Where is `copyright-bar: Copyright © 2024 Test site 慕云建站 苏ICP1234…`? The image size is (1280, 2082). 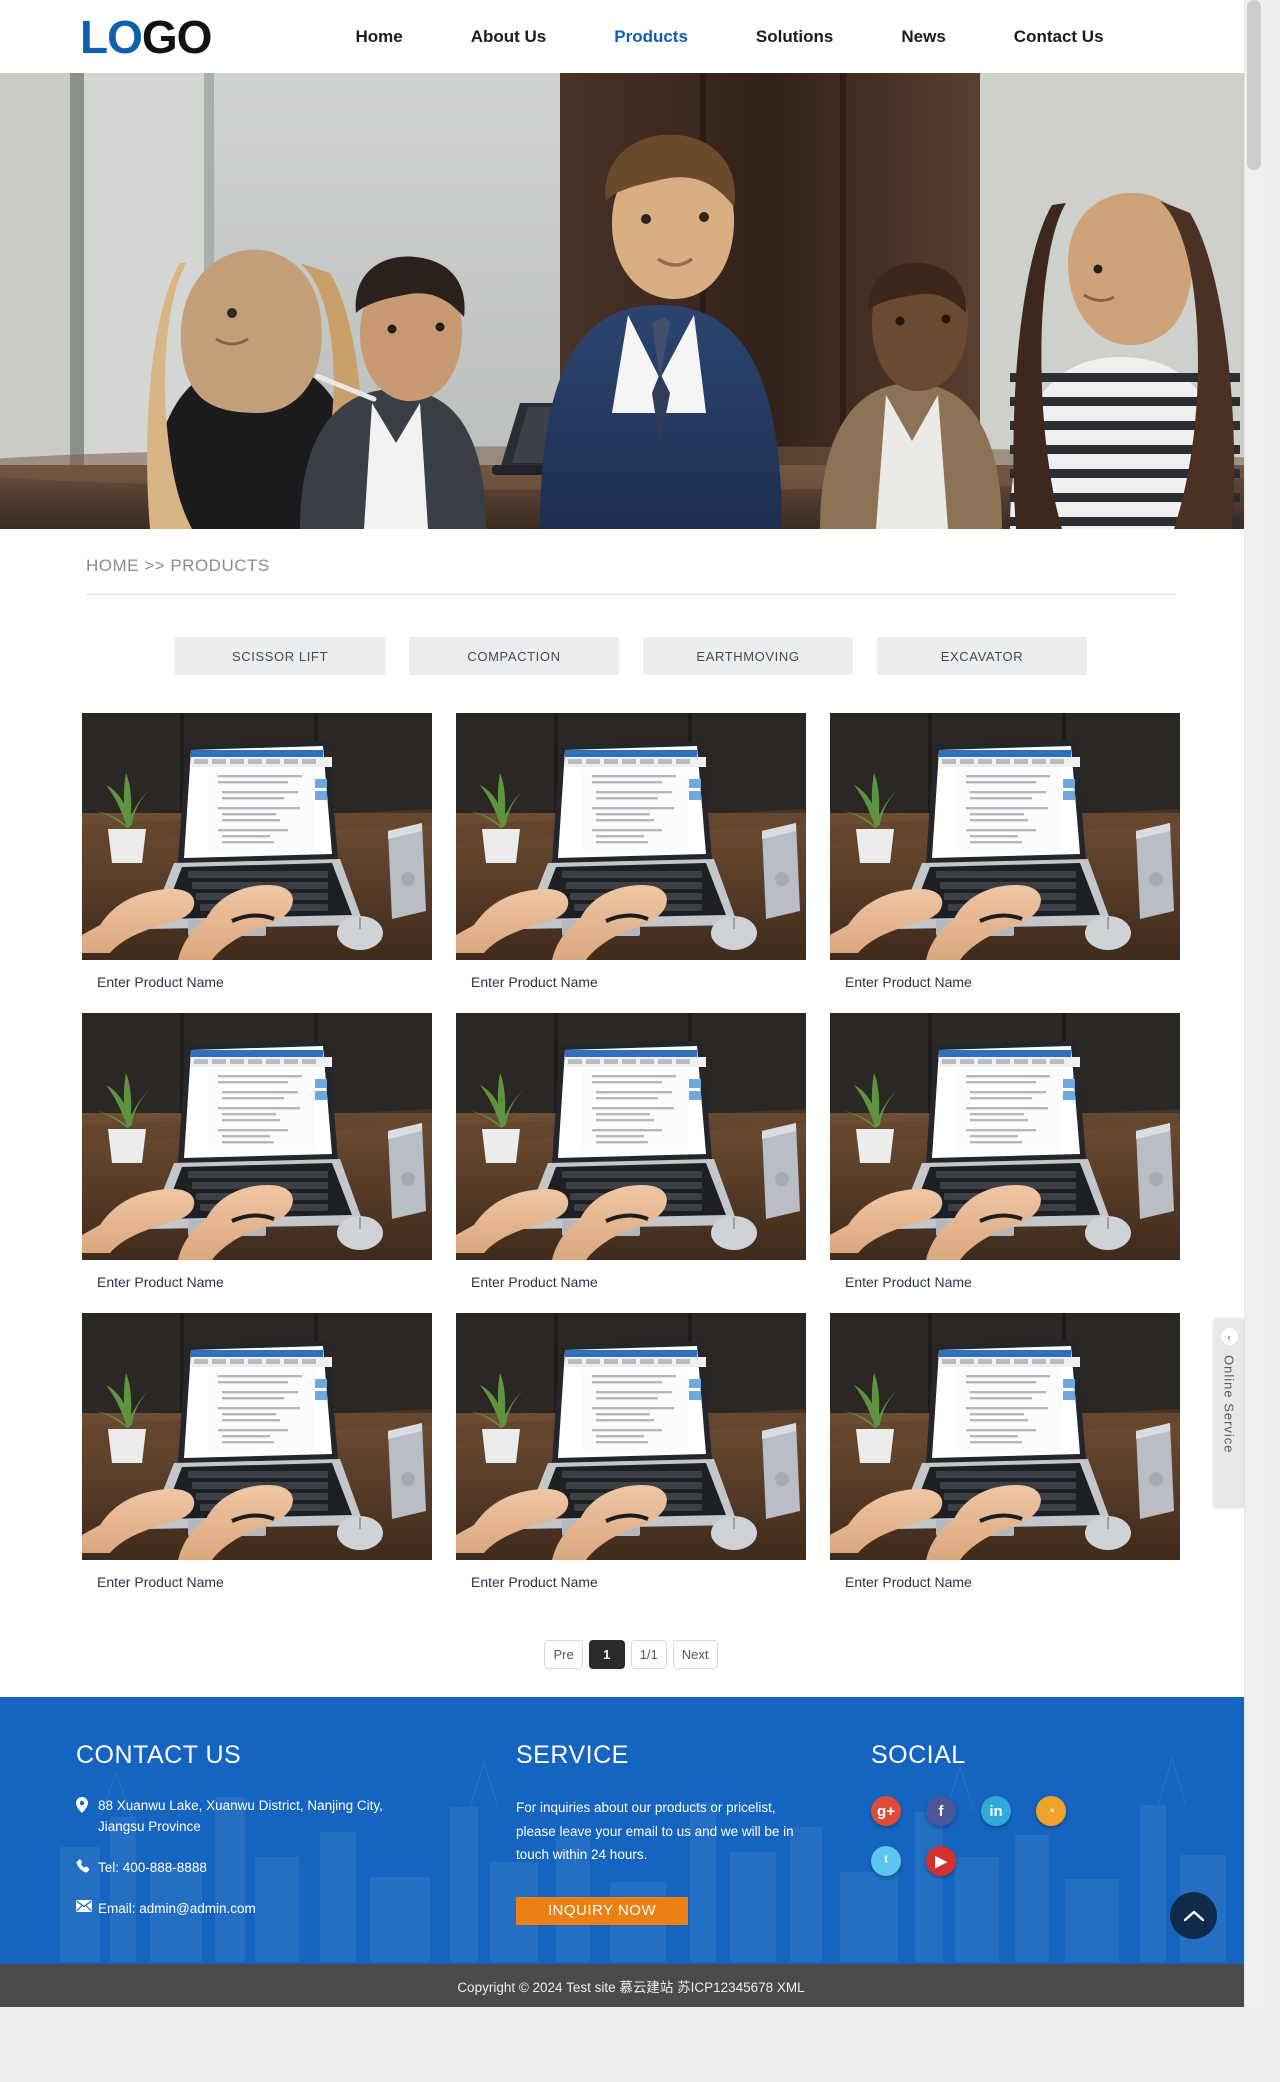 copyright-bar: Copyright © 2024 Test site 慕云建站 苏ICP1234… is located at coordinates (631, 1984).